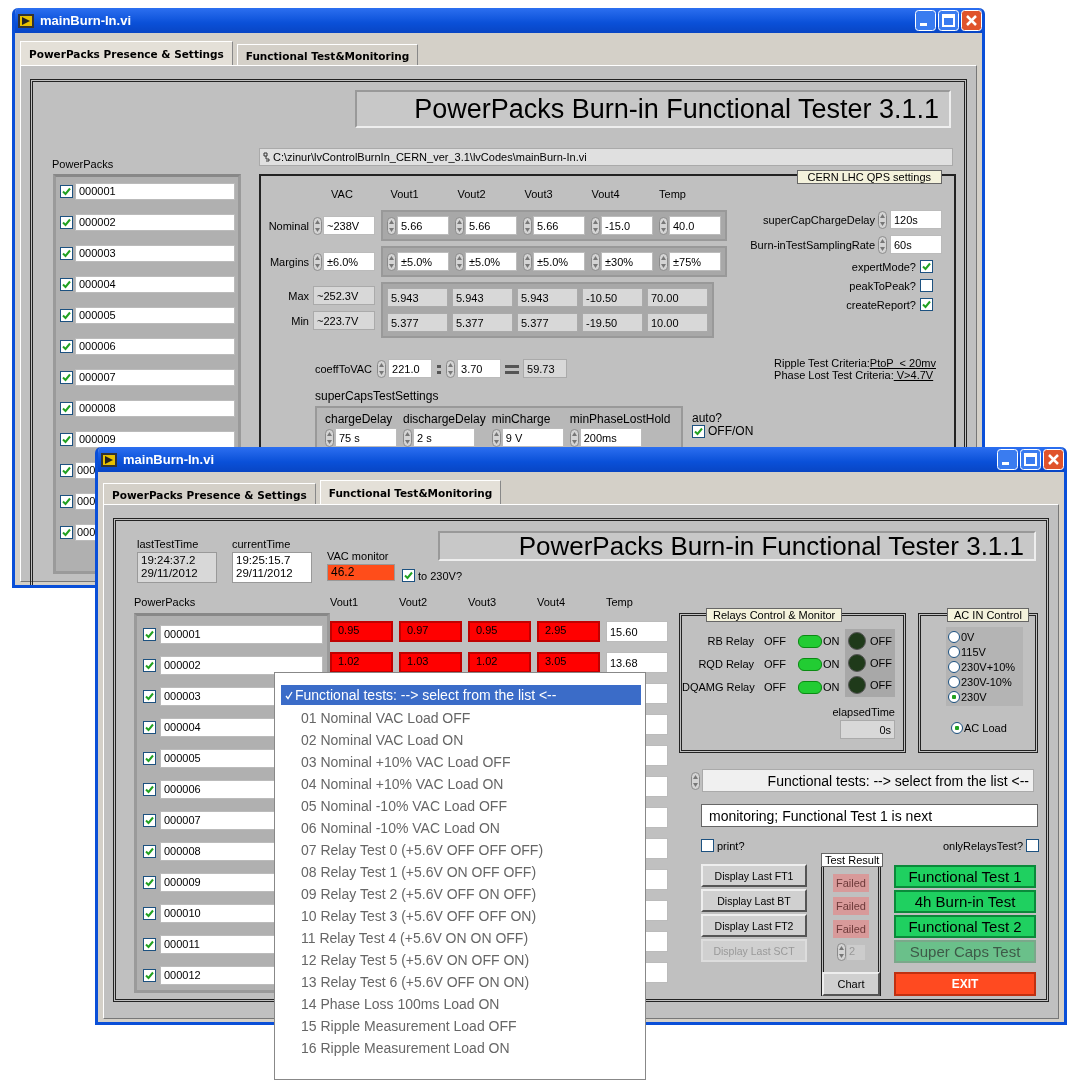  What do you see at coordinates (155, 439) in the screenshot?
I see `input-field: 000009` at bounding box center [155, 439].